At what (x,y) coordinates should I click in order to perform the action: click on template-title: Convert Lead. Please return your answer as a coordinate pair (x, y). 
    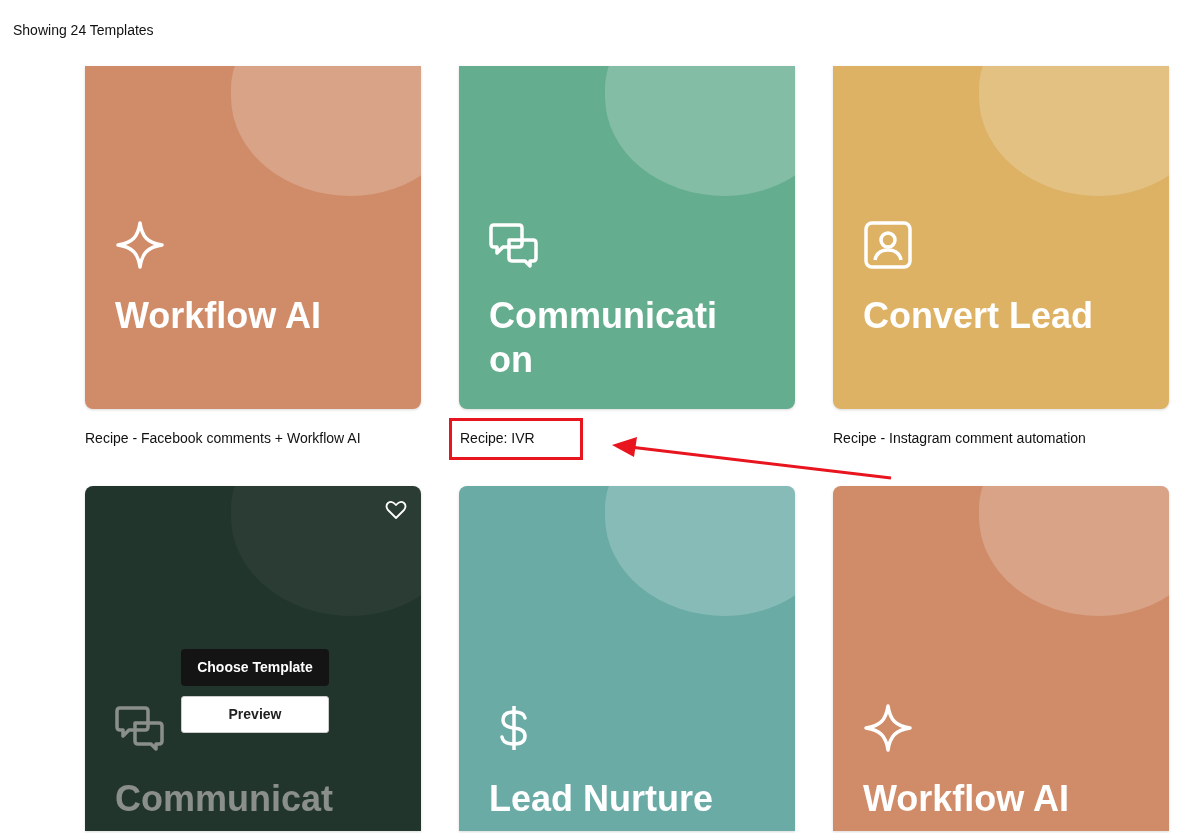
    Looking at the image, I should click on (979, 316).